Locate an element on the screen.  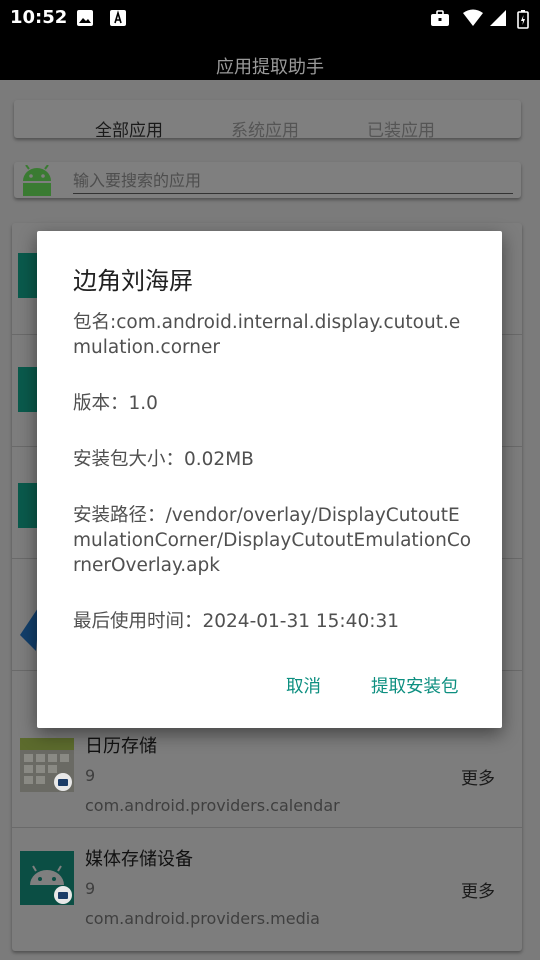
text-notification-icon is located at coordinates (118, 18).